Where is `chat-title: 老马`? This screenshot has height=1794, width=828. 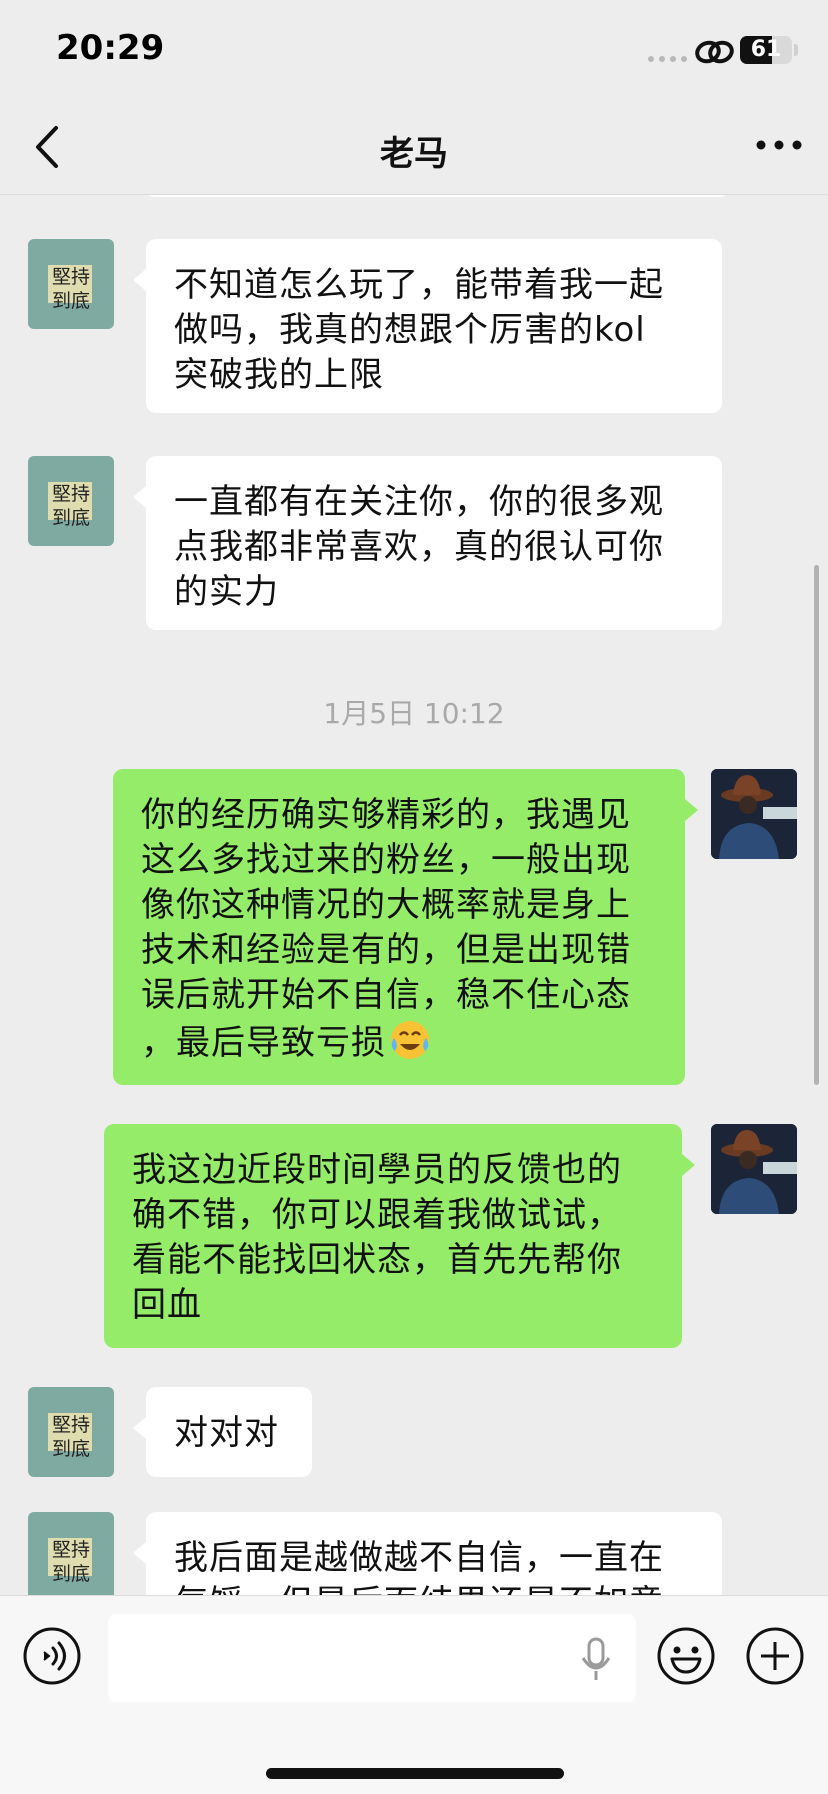
chat-title: 老马 is located at coordinates (414, 154).